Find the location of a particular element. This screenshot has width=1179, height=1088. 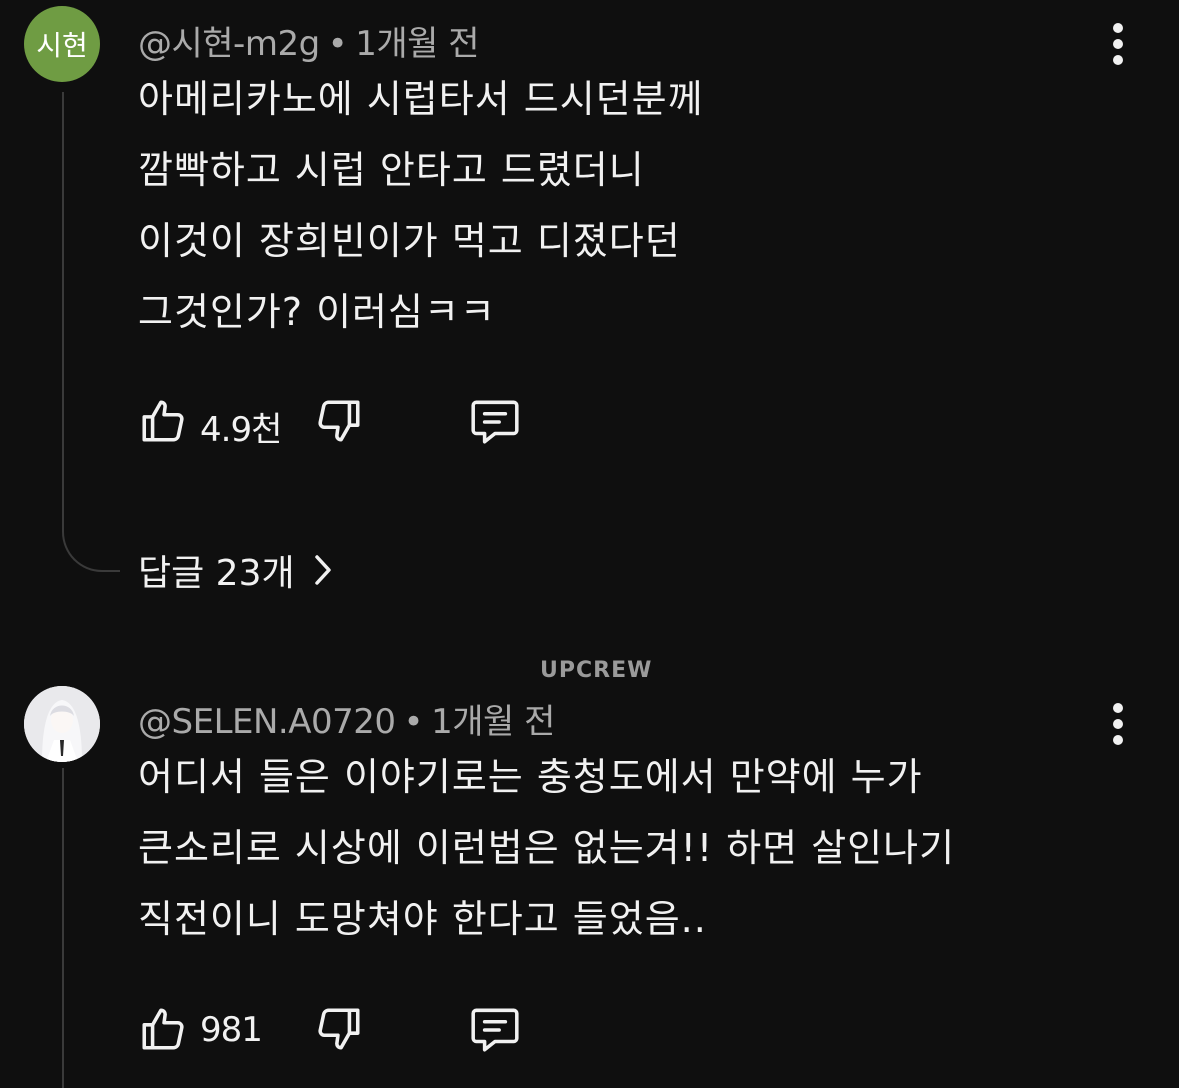

watermark: UPCREW is located at coordinates (596, 670).